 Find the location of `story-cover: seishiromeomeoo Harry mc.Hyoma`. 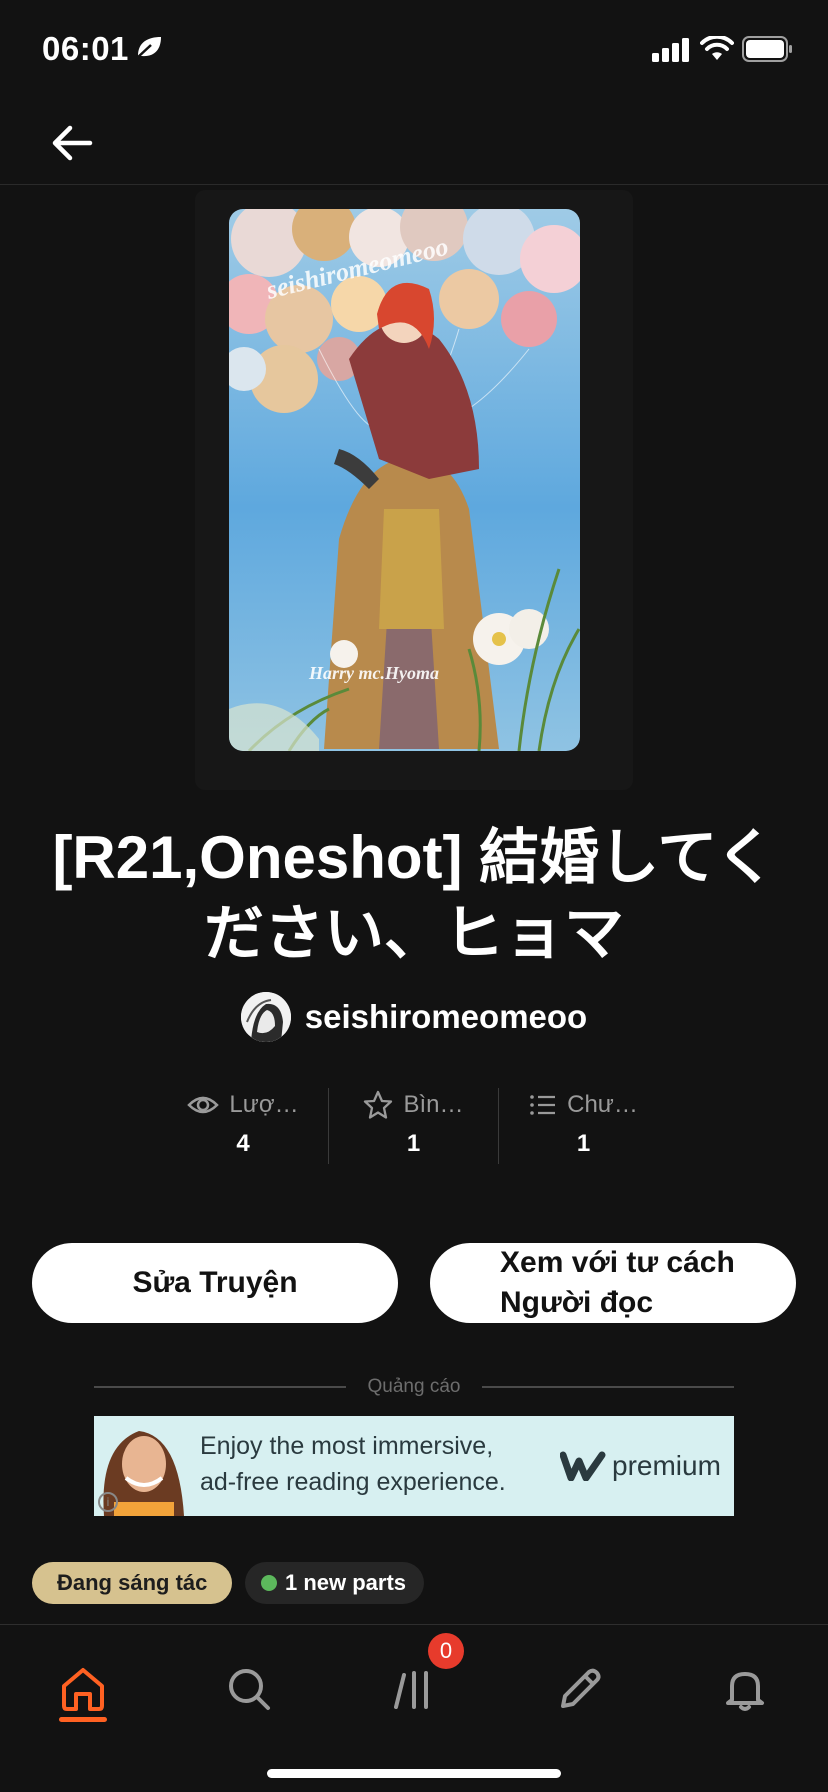

story-cover: seishiromeomeoo Harry mc.Hyoma is located at coordinates (404, 480).